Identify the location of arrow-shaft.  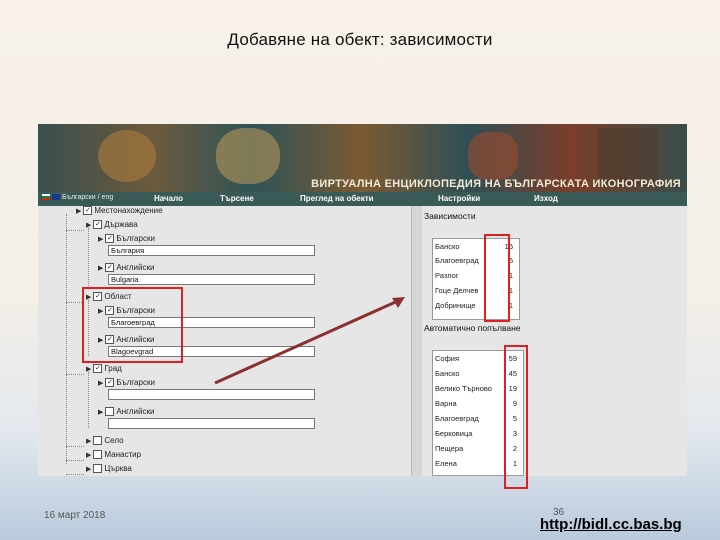
(307, 341).